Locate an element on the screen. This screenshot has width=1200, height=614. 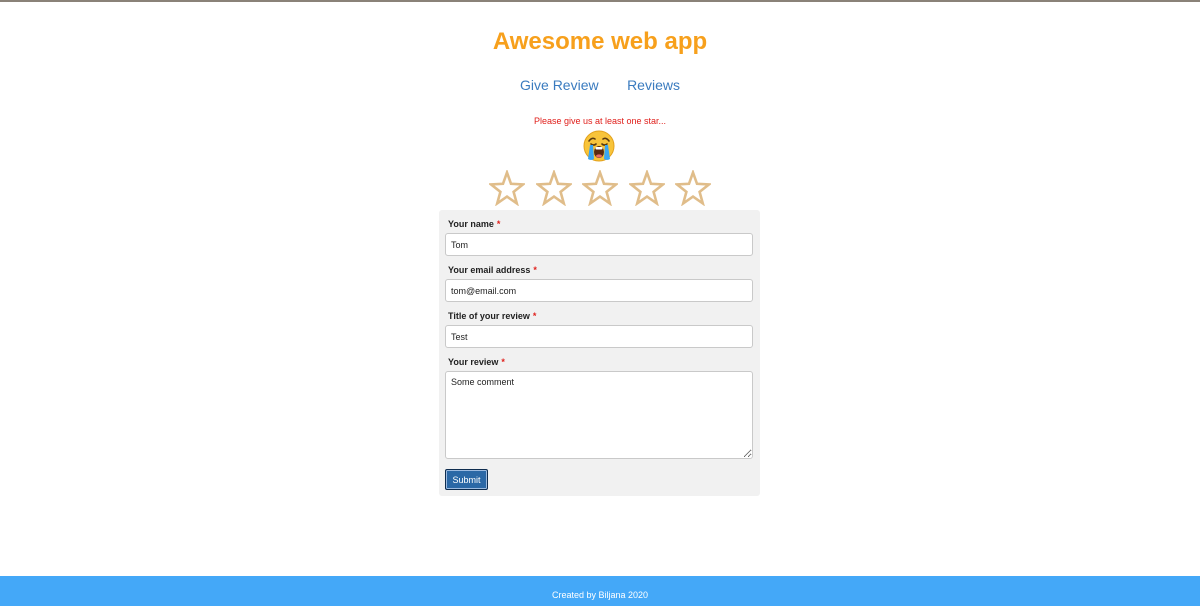
app-title: Awesome web app is located at coordinates (600, 41).